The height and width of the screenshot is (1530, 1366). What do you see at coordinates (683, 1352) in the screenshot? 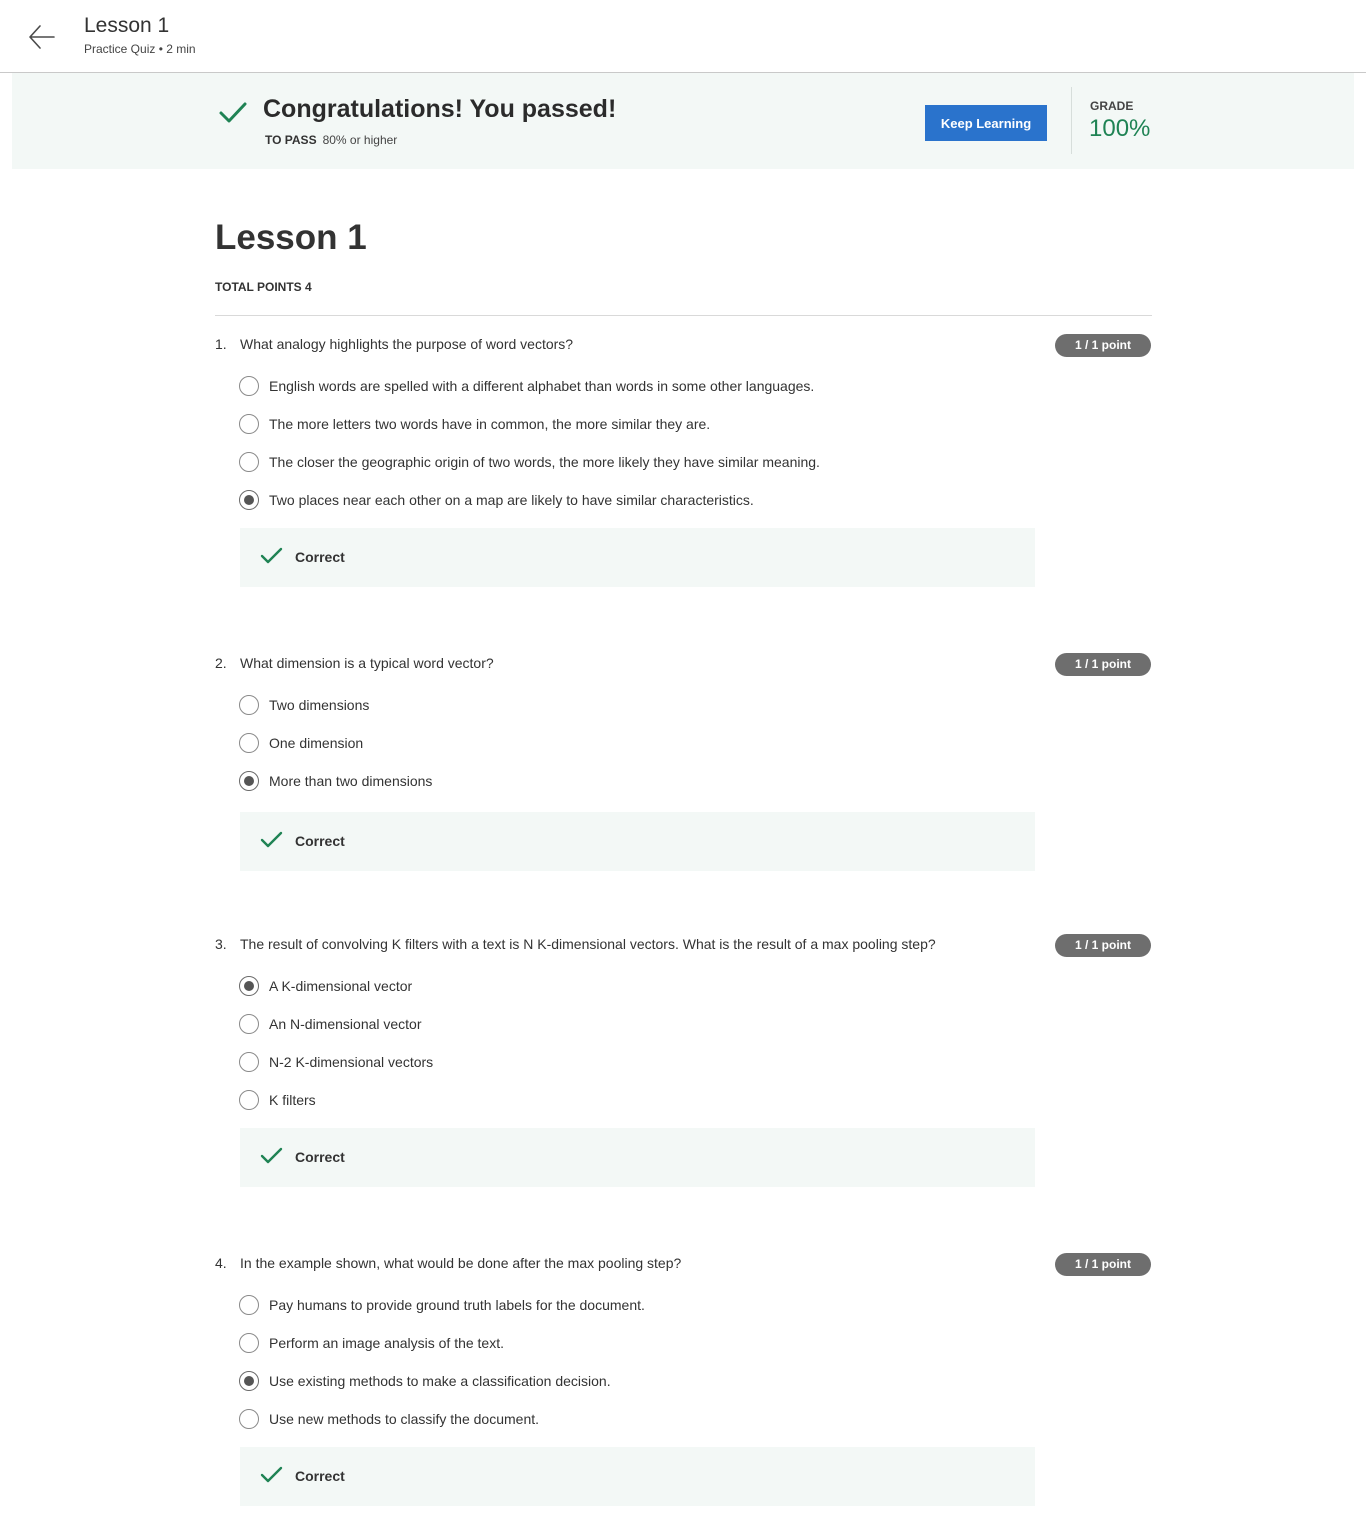
I see `answer-option: Perform an image analysis of the text.` at bounding box center [683, 1352].